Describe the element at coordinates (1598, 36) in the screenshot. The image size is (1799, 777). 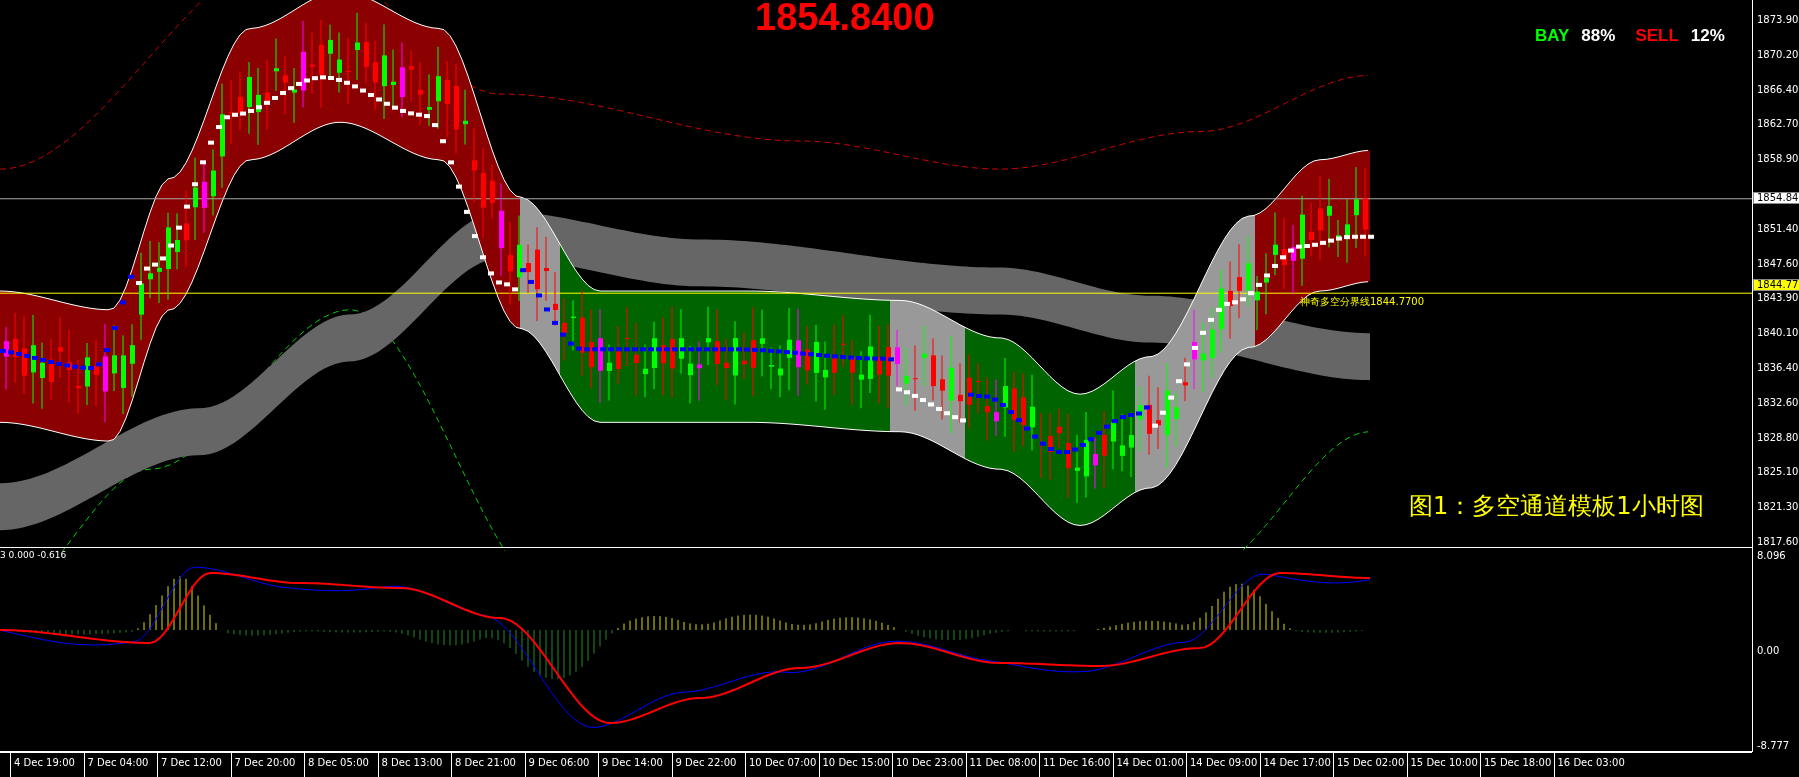
I see `sentiment-value: 88%` at that location.